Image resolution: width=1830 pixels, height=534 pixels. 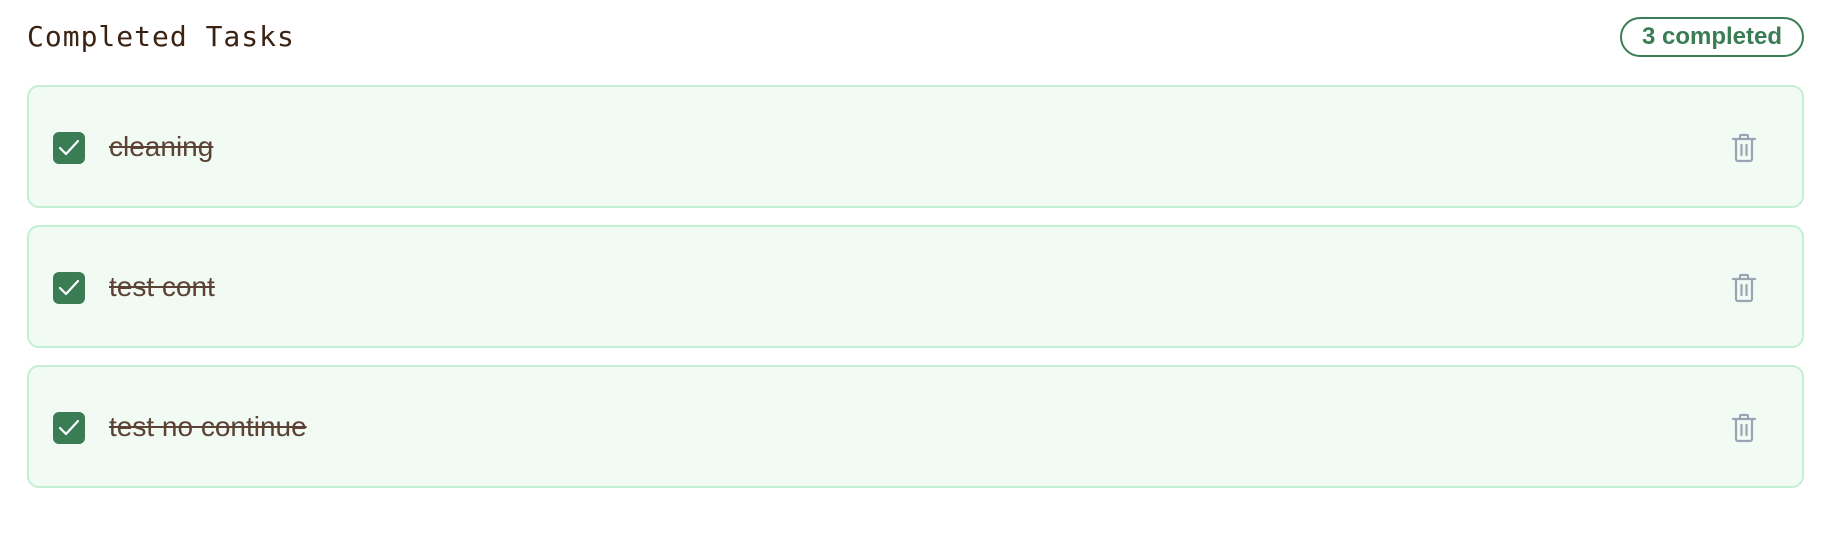 I want to click on task-label: test cont, so click(x=162, y=286).